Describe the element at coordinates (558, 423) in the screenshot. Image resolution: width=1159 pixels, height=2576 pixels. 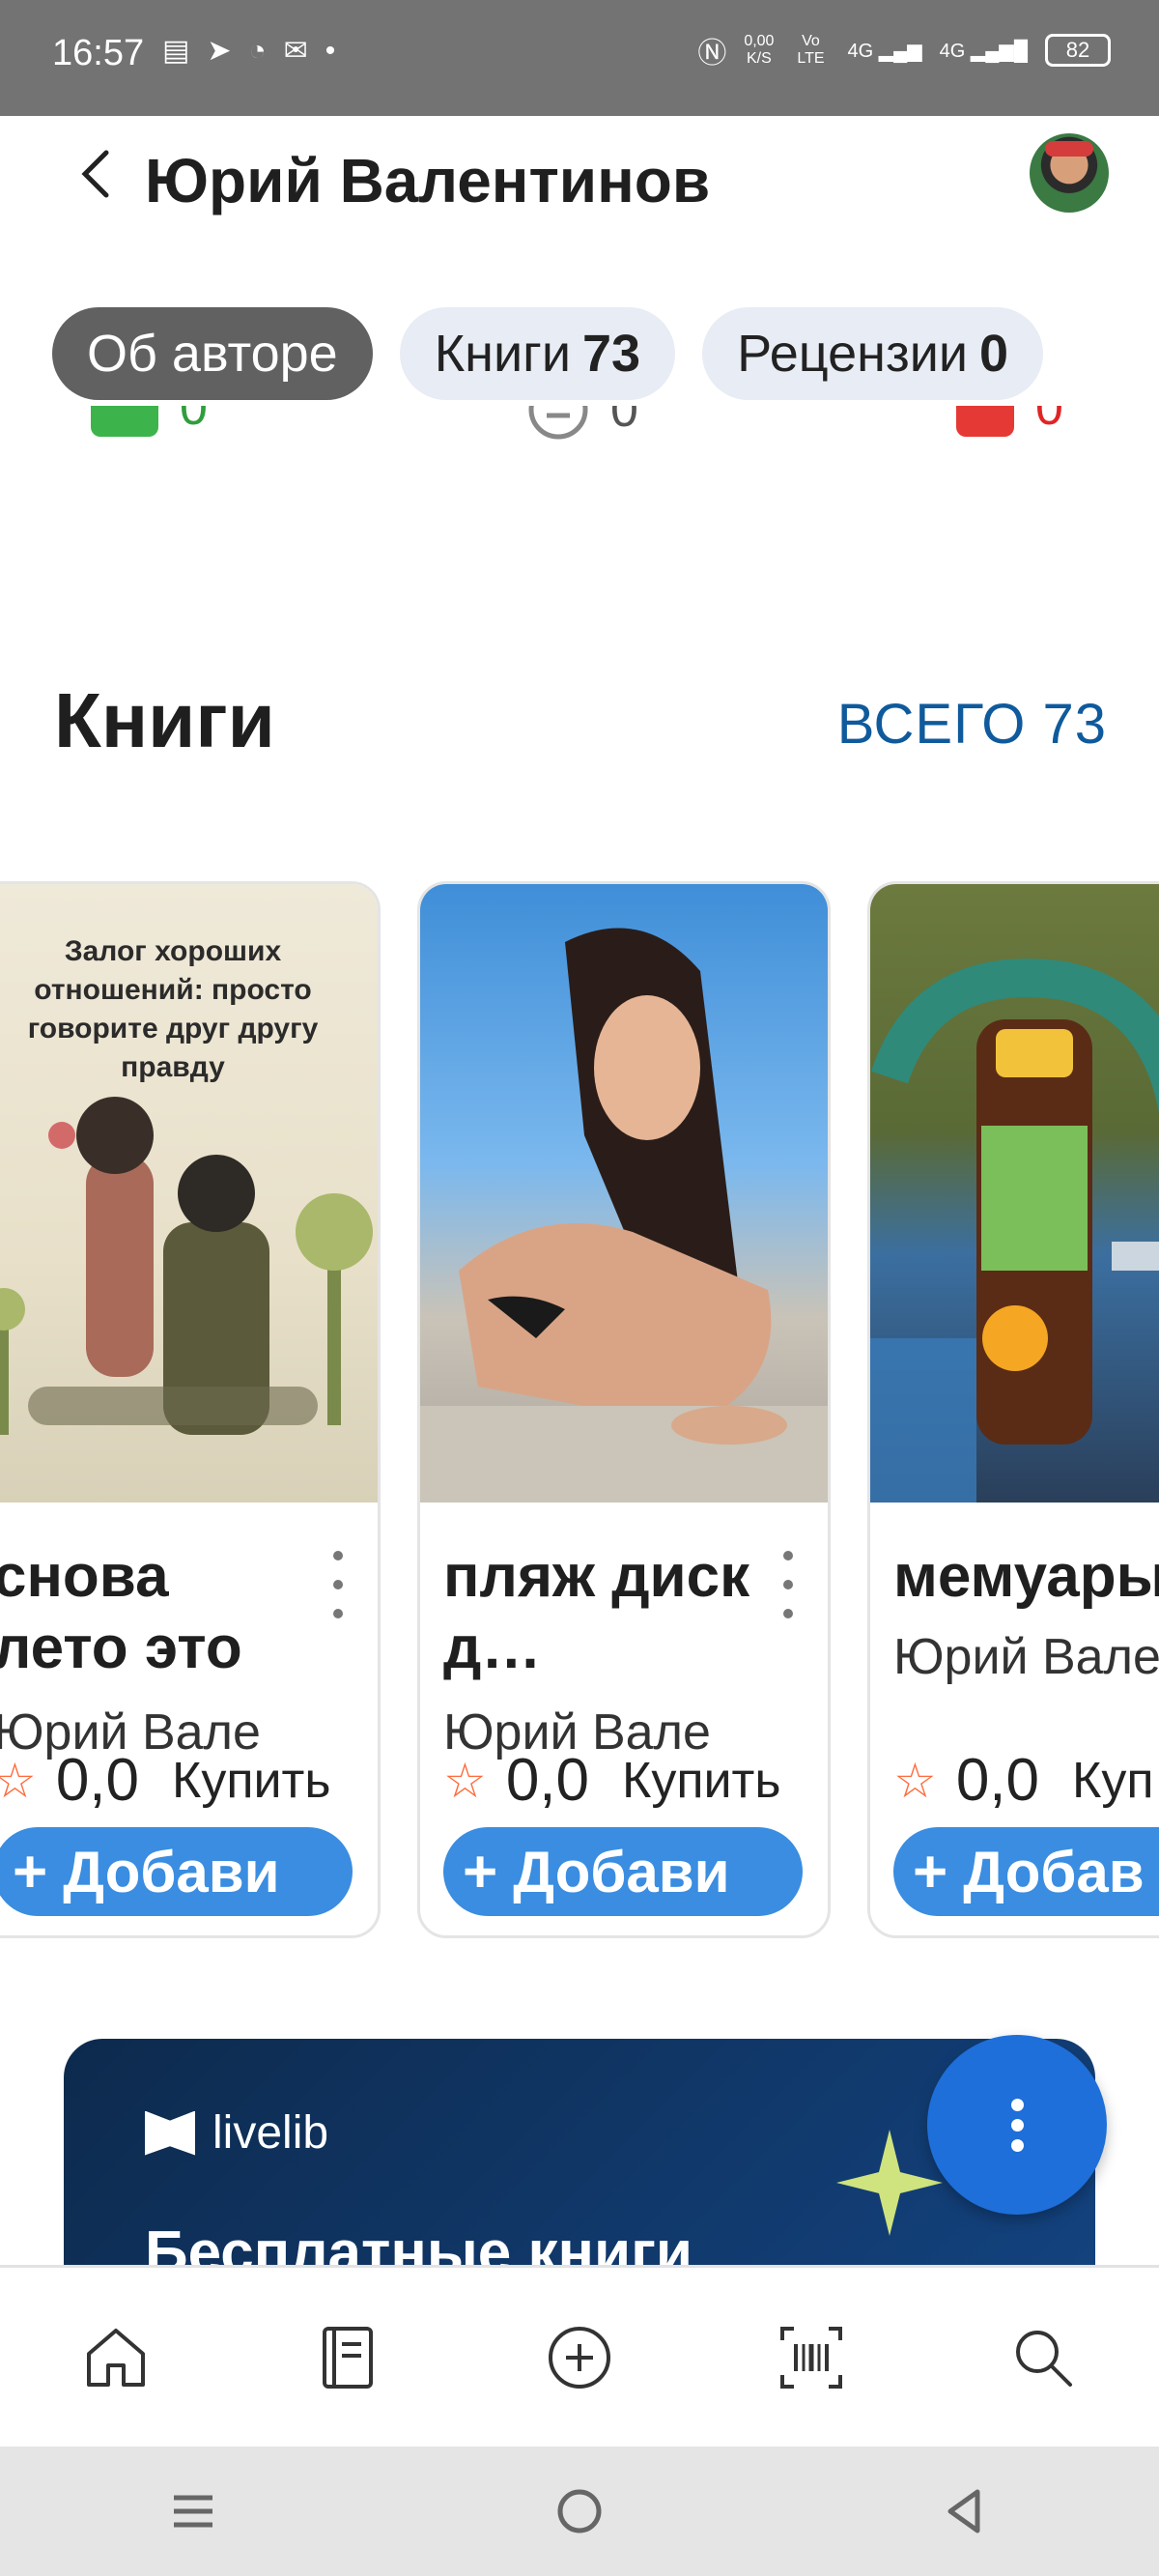
I see `neutral-face-icon` at that location.